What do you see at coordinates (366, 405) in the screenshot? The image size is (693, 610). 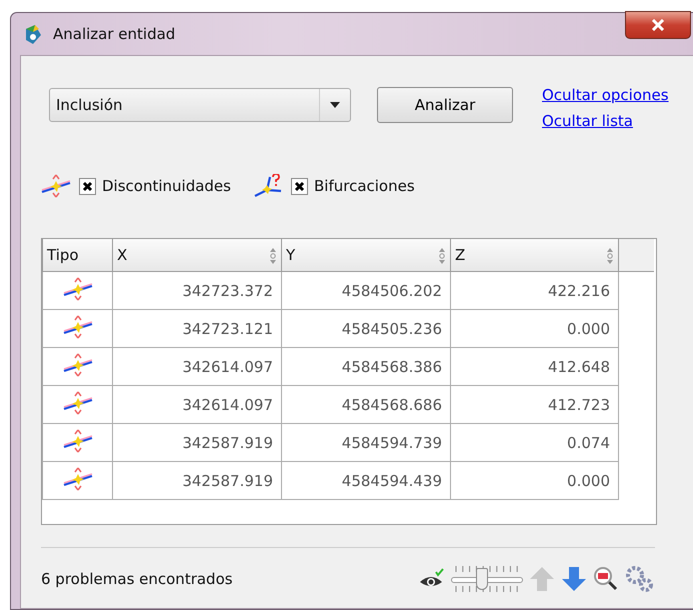 I see `table-cell: 4584568.686` at bounding box center [366, 405].